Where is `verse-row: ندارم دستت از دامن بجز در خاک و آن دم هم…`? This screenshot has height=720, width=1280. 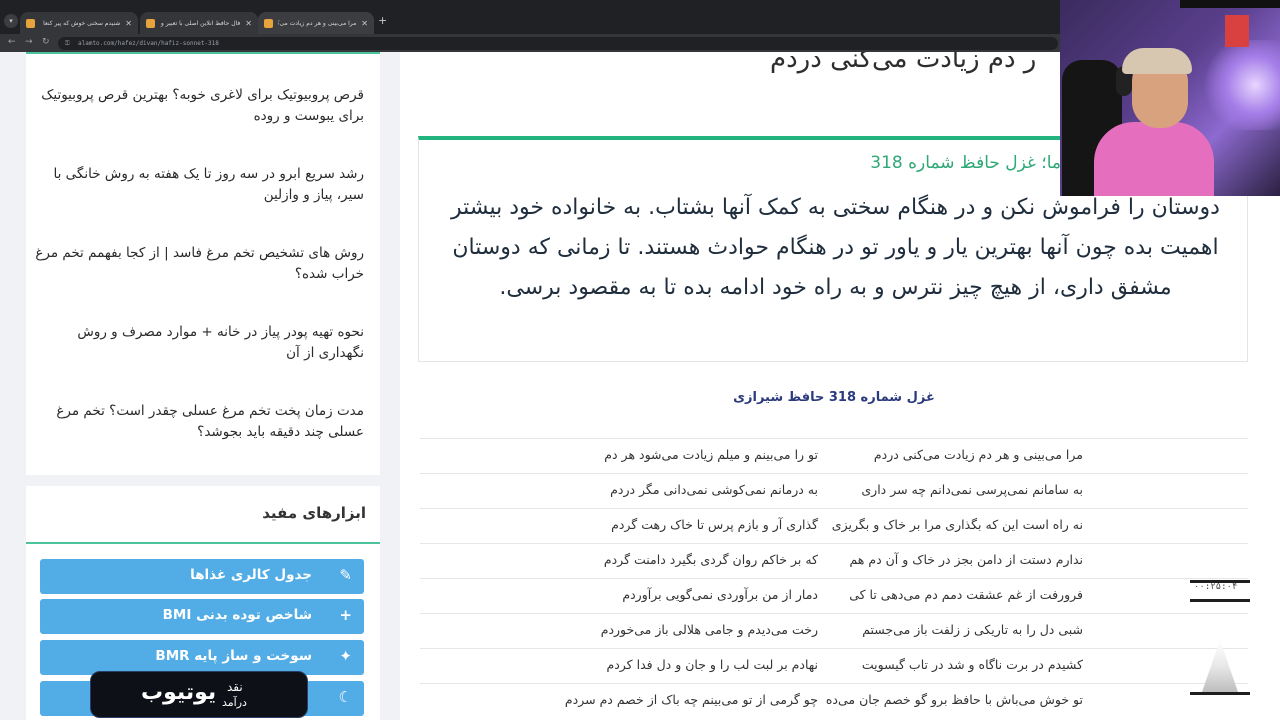 verse-row: ندارم دستت از دامن بجز در خاک و آن دم هم… is located at coordinates (834, 560).